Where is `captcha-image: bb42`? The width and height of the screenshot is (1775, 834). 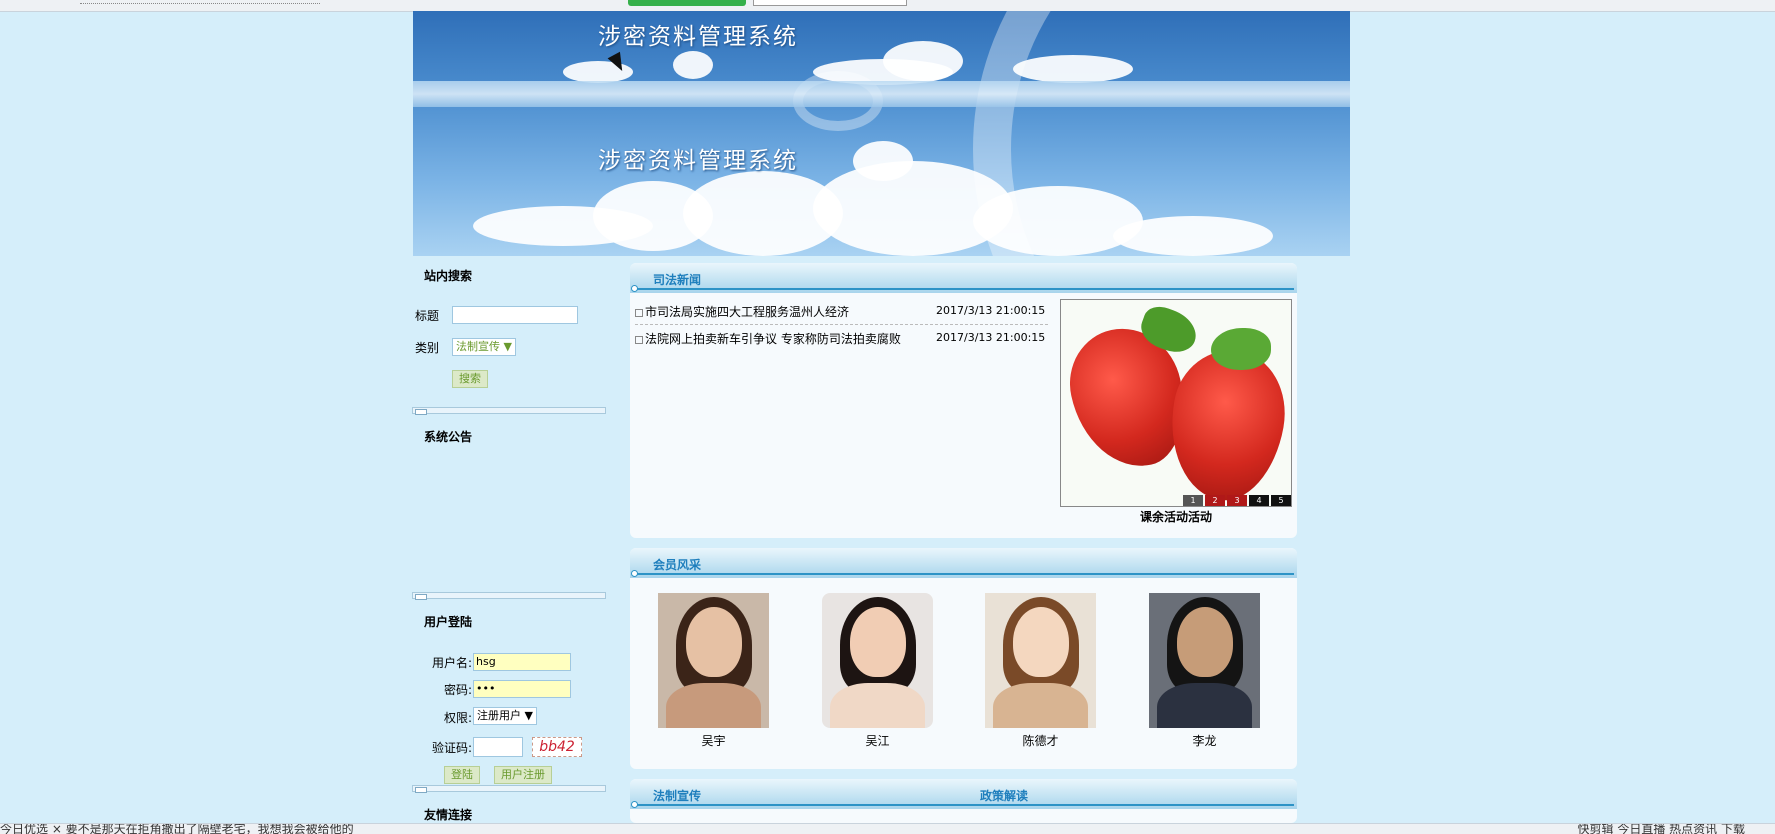 captcha-image: bb42 is located at coordinates (557, 747).